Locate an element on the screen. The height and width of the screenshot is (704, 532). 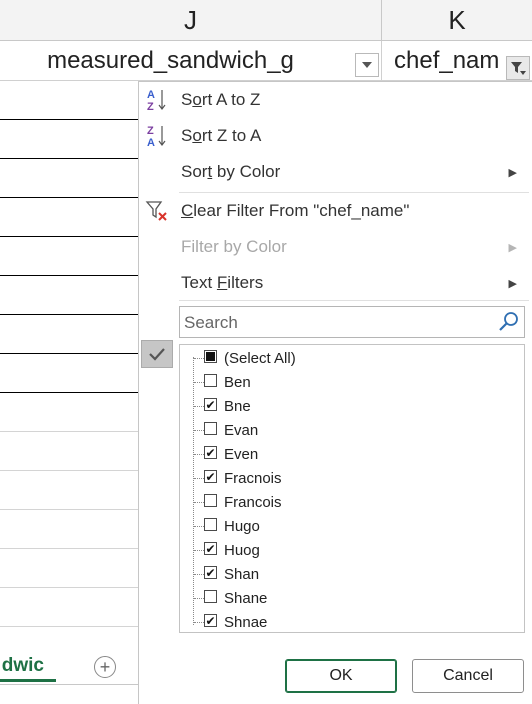
filter-value-label: Hugo is located at coordinates (242, 526).